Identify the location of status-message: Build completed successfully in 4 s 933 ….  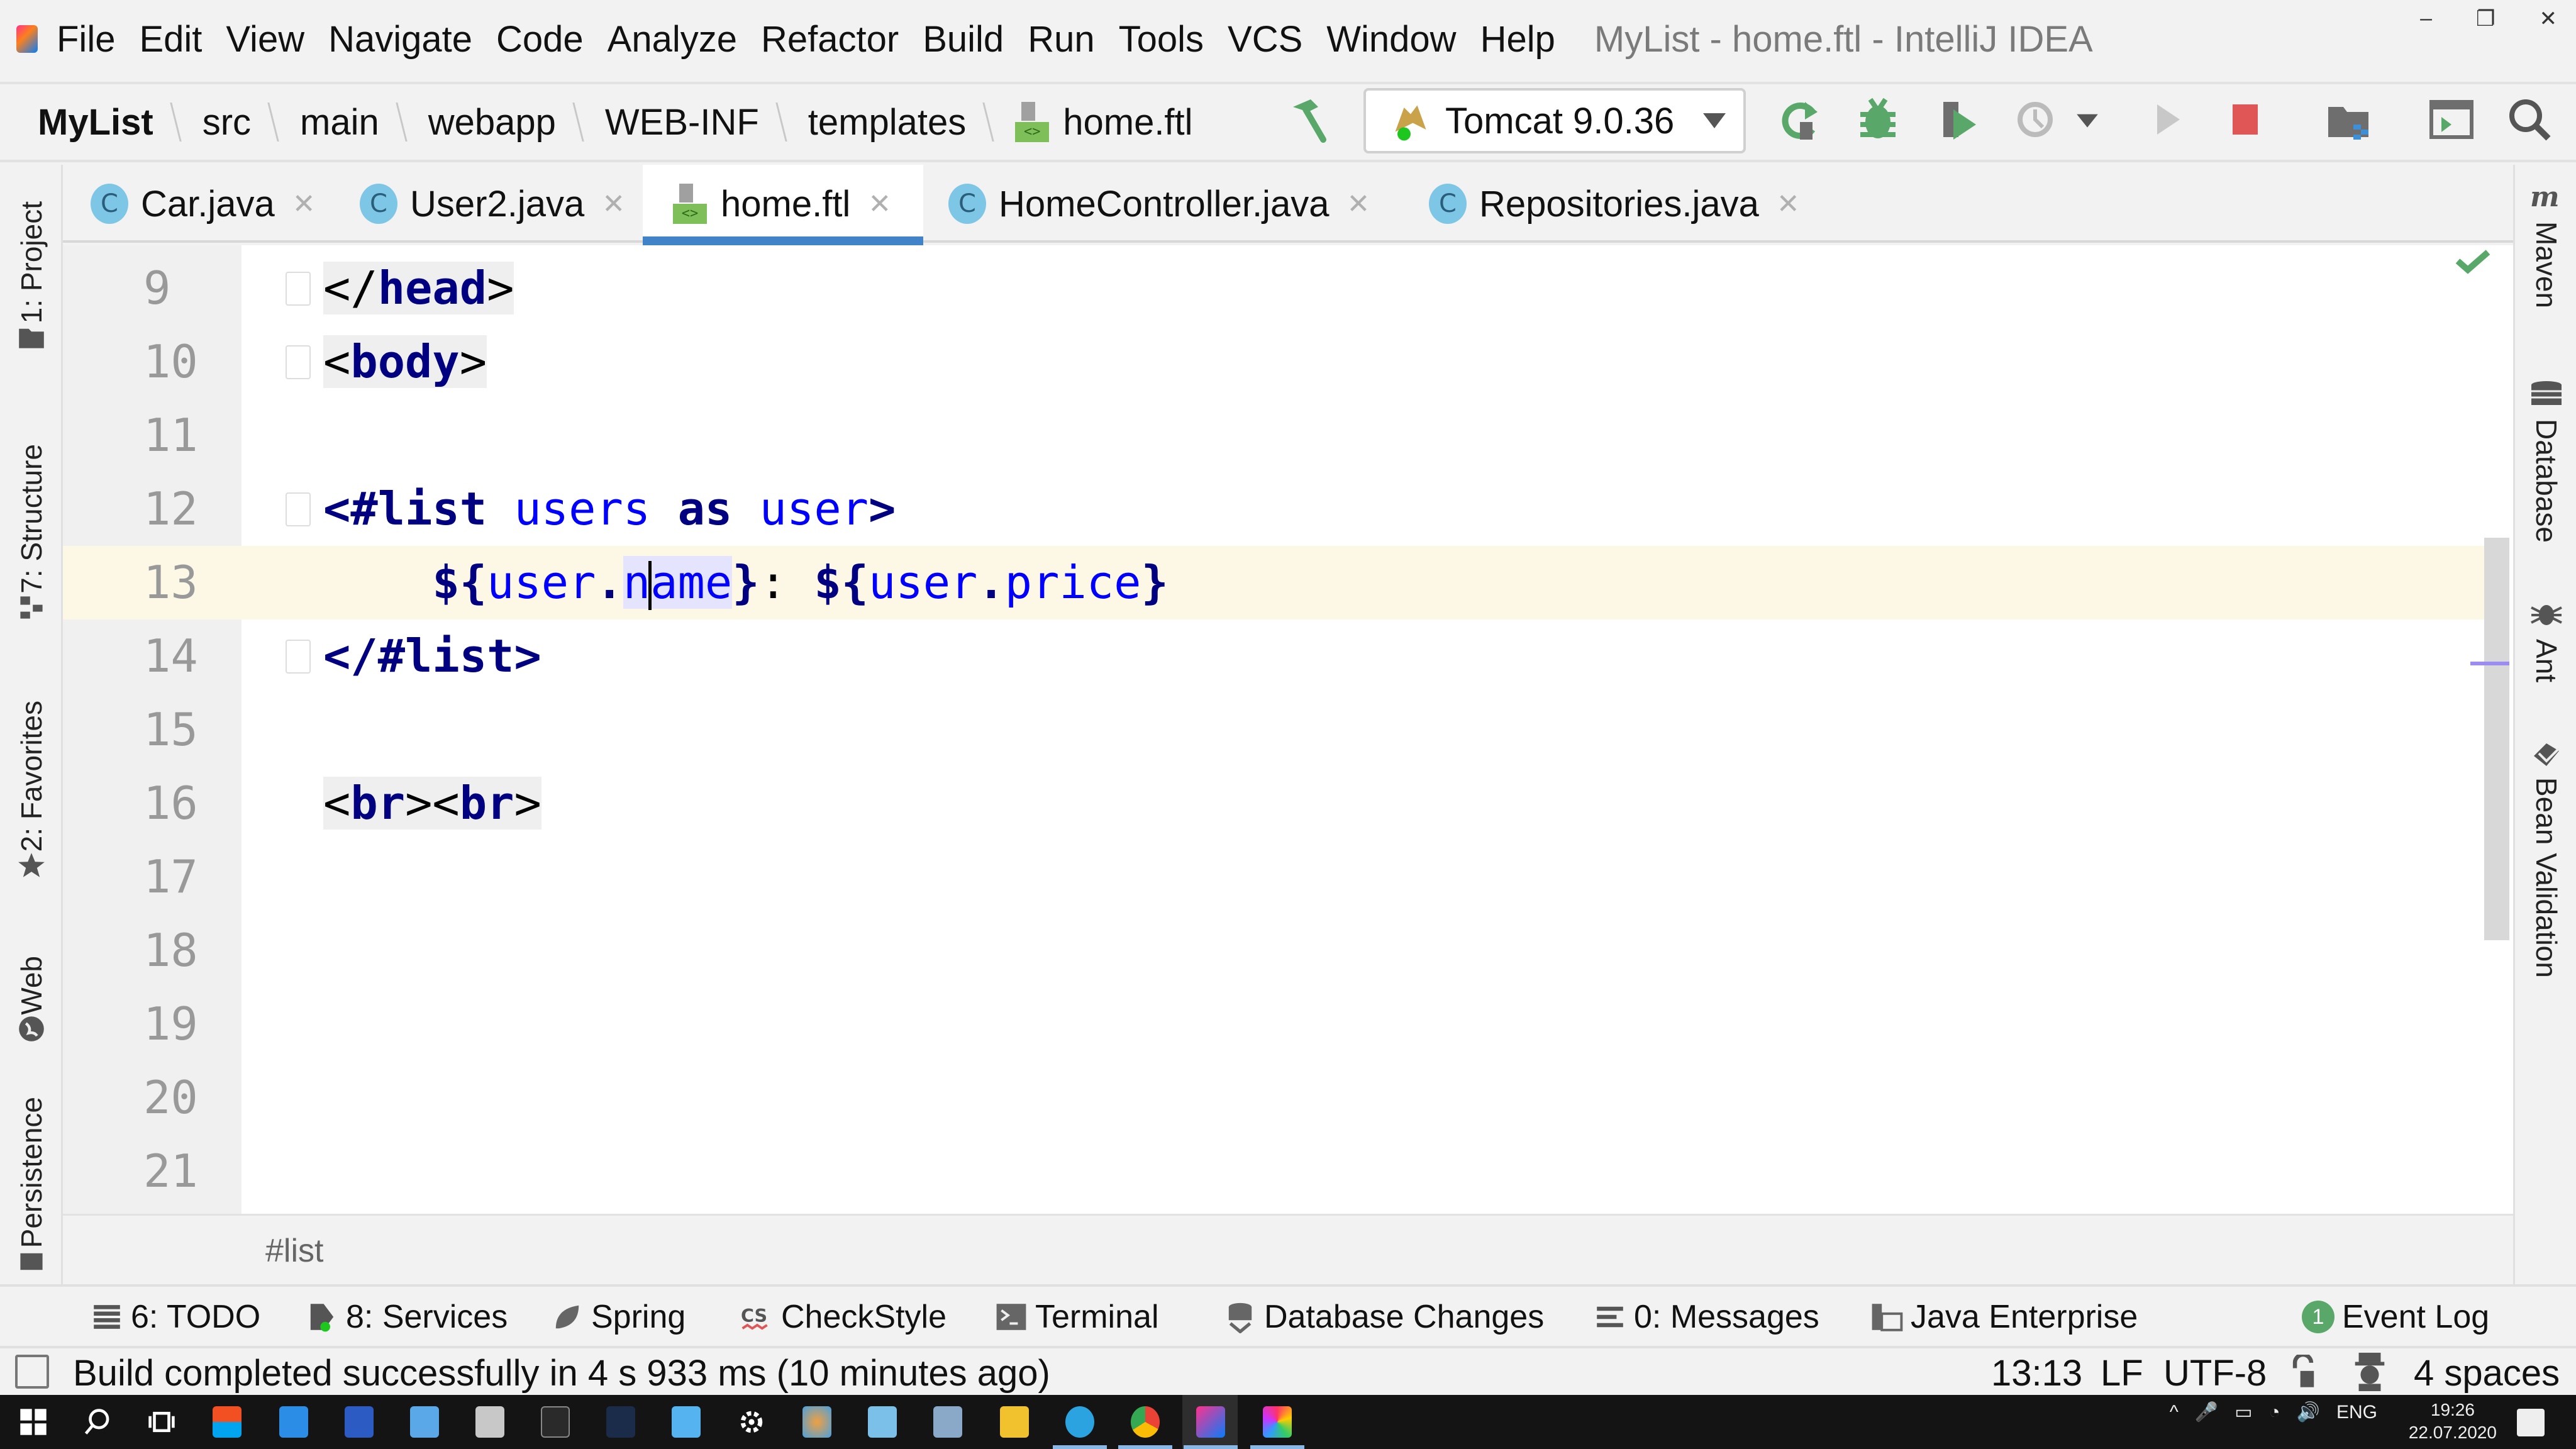
(561, 1373).